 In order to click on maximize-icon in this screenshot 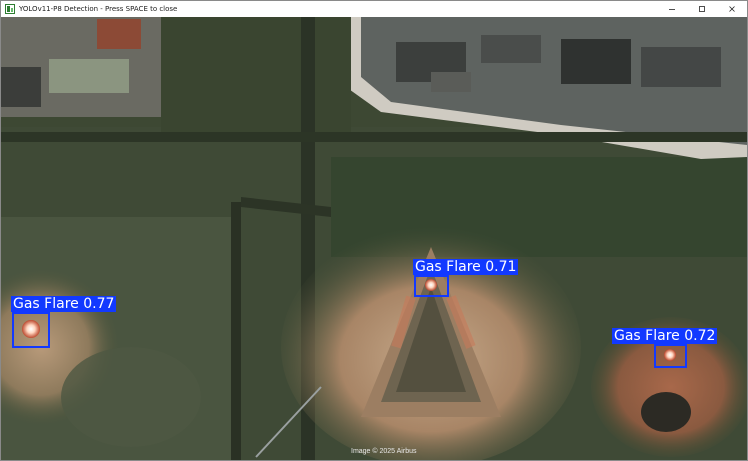, I will do `click(702, 9)`.